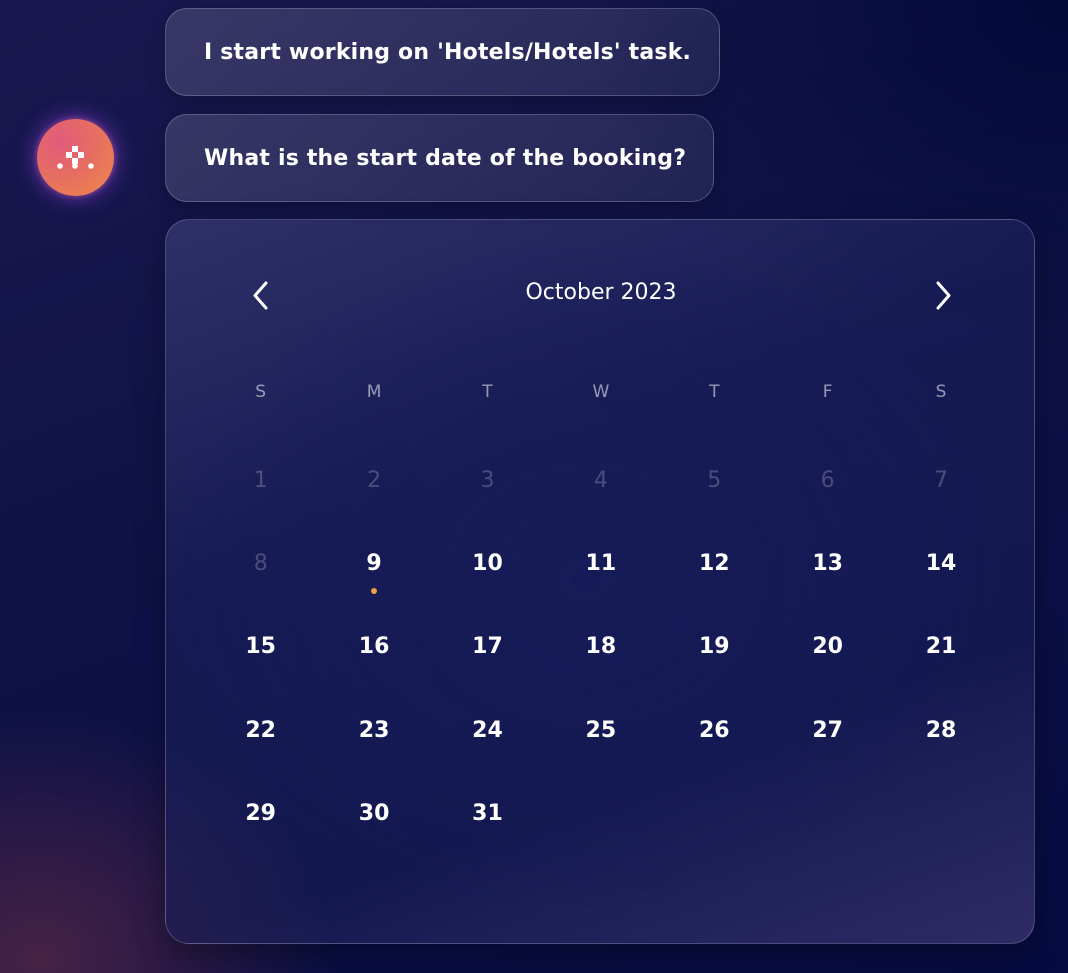  What do you see at coordinates (714, 752) in the screenshot?
I see `calendar-day: 26` at bounding box center [714, 752].